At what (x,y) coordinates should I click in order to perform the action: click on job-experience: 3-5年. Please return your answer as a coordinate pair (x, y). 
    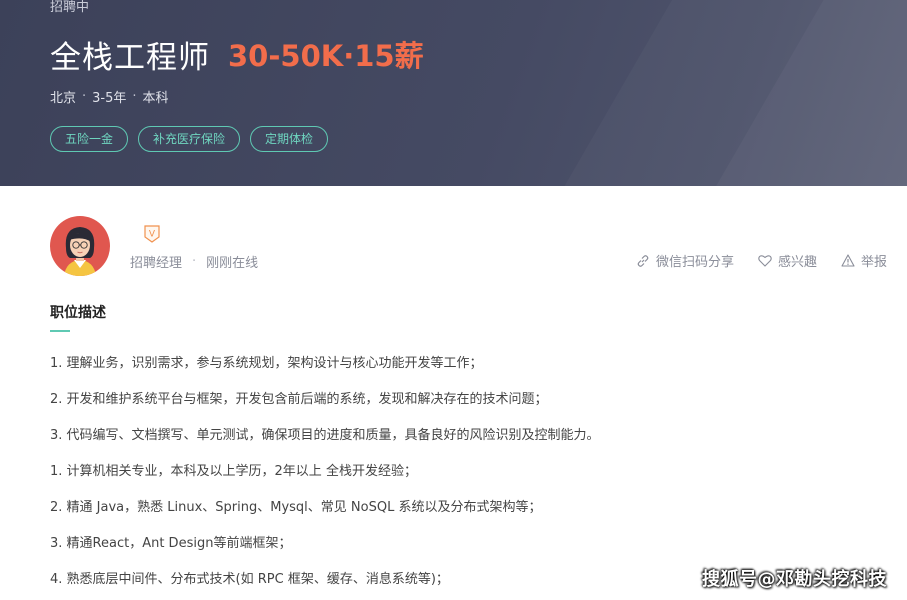
    Looking at the image, I should click on (109, 98).